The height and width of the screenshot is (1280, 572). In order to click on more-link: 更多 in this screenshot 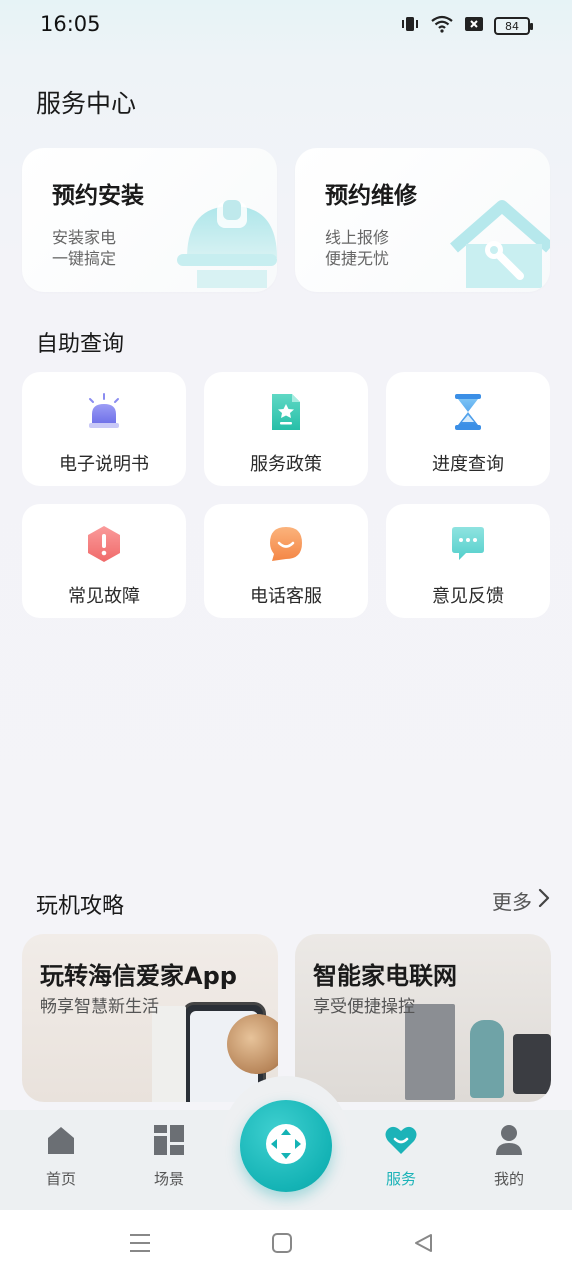, I will do `click(521, 900)`.